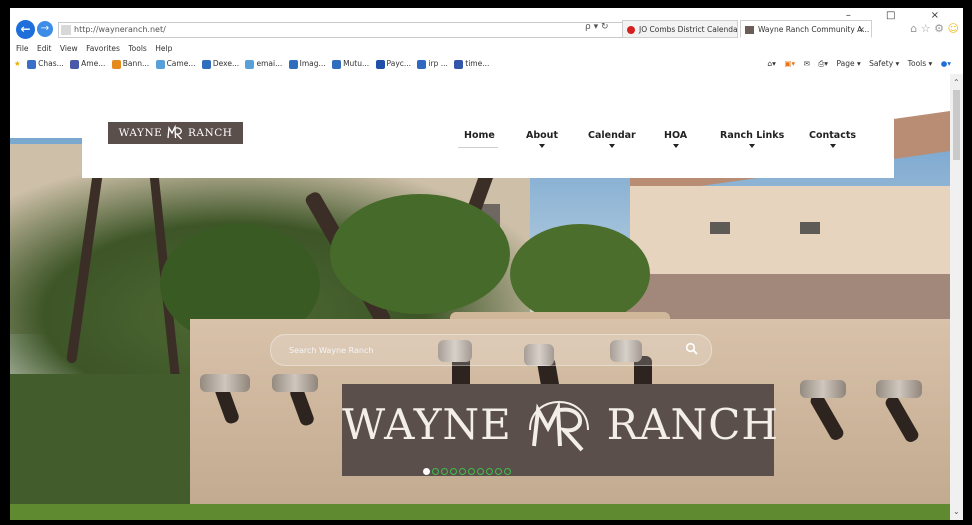  I want to click on menu-edit: Edit, so click(44, 48).